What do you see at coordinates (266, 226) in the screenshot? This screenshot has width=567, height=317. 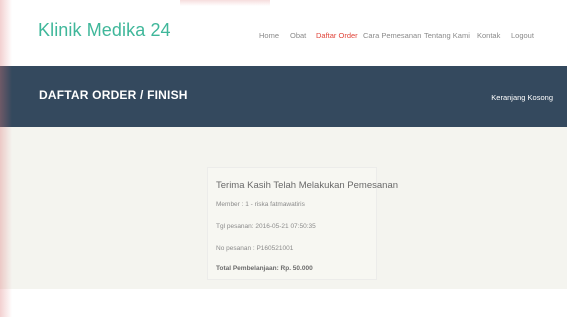 I see `order-date: Tgl pesanan: 2016-05-21 07:50:35` at bounding box center [266, 226].